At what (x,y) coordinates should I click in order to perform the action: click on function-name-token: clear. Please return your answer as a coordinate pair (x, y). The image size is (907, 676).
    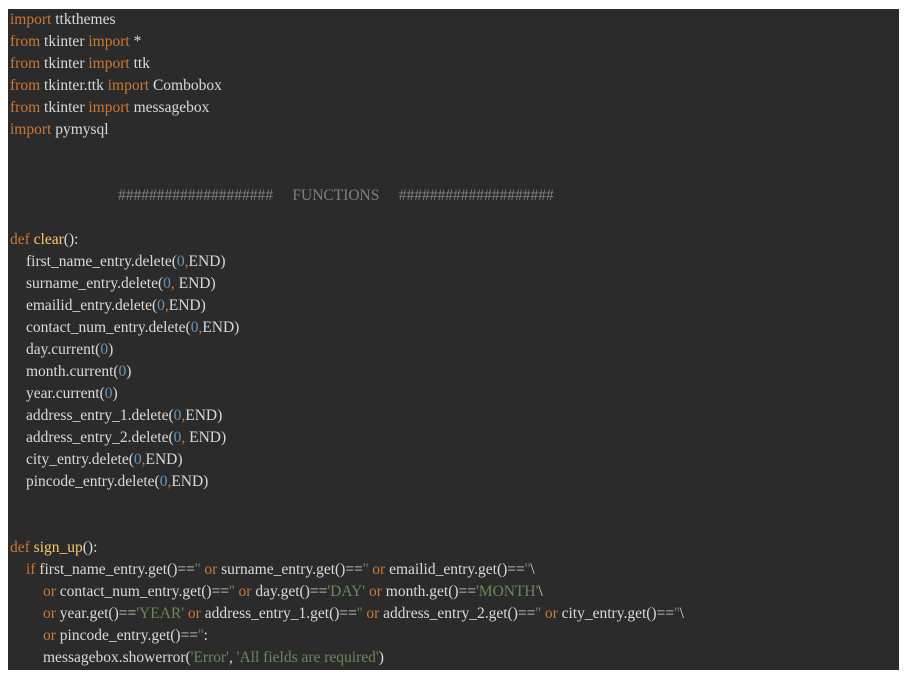
    Looking at the image, I should click on (48, 239).